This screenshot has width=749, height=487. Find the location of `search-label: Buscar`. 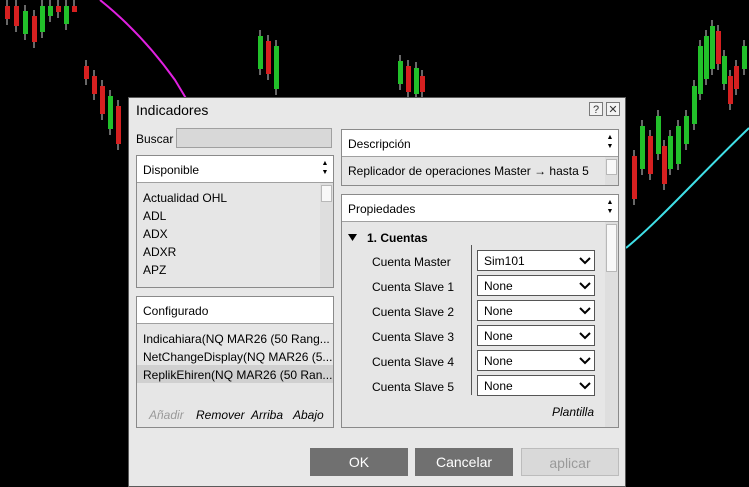

search-label: Buscar is located at coordinates (155, 139).